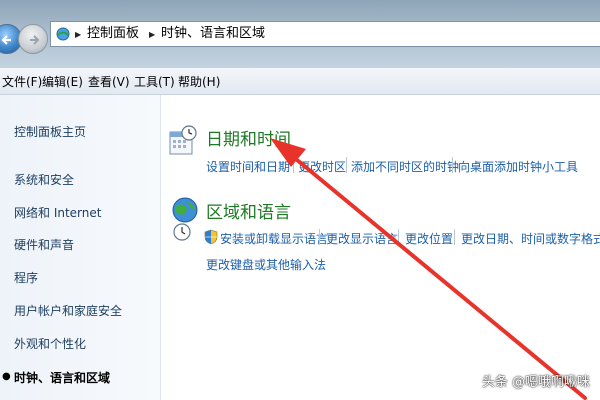 This screenshot has width=600, height=400. I want to click on link-add-clocks: 添加不同时区的时钟, so click(405, 166).